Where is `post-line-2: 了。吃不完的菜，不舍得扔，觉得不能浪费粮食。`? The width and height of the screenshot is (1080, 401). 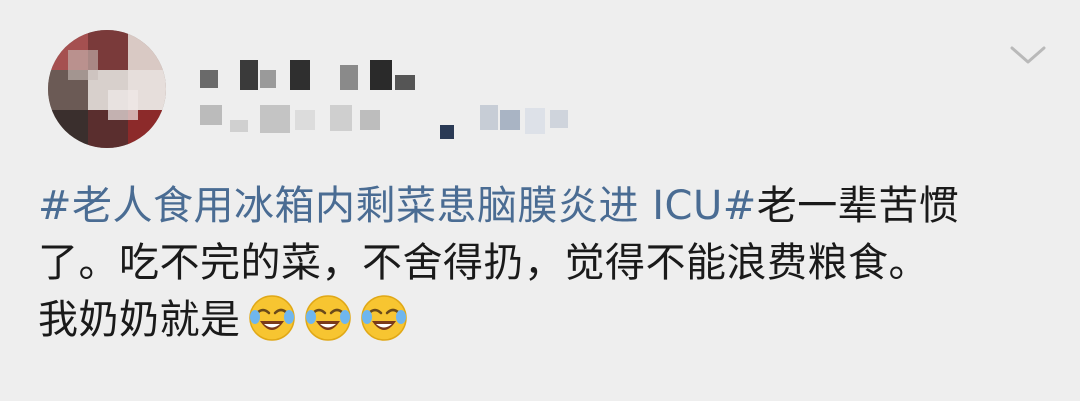 post-line-2: 了。吃不完的菜，不舍得扔，觉得不能浪费粮食。 is located at coordinates (483, 263).